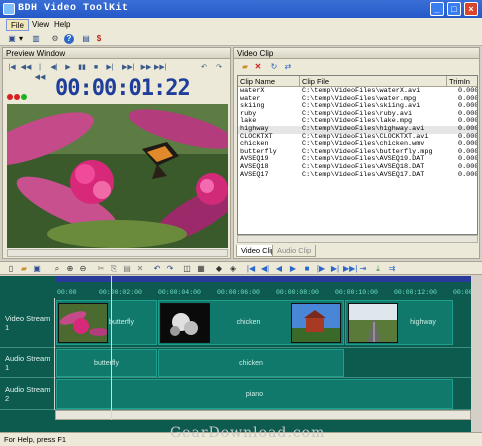 Image resolution: width=482 pixels, height=446 pixels. I want to click on close-button: ×, so click(471, 9).